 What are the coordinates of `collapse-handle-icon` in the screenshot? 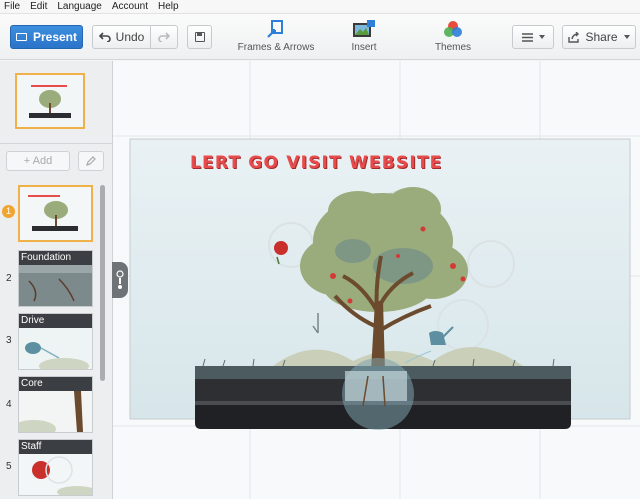 It's located at (120, 279).